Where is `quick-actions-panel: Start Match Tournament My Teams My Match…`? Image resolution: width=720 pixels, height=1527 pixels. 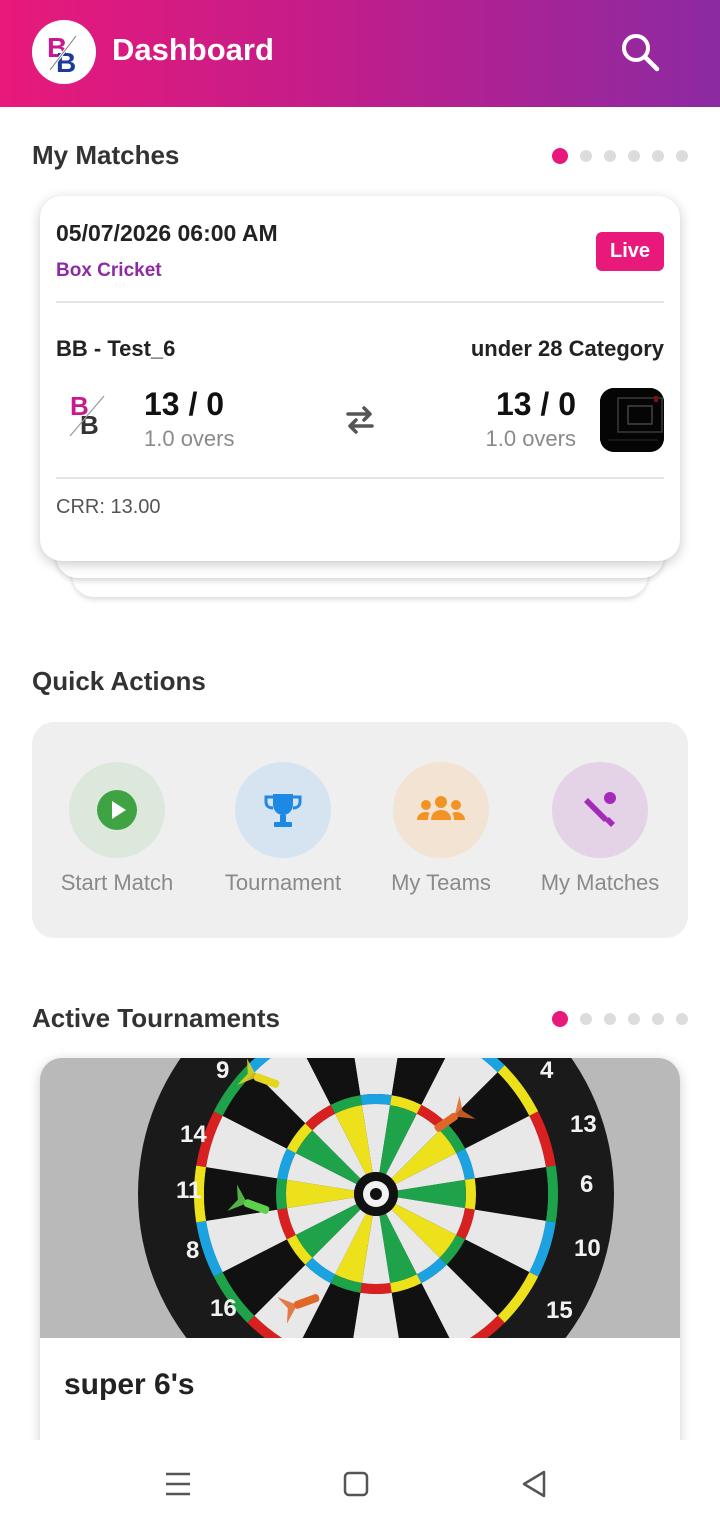 quick-actions-panel: Start Match Tournament My Teams My Match… is located at coordinates (360, 830).